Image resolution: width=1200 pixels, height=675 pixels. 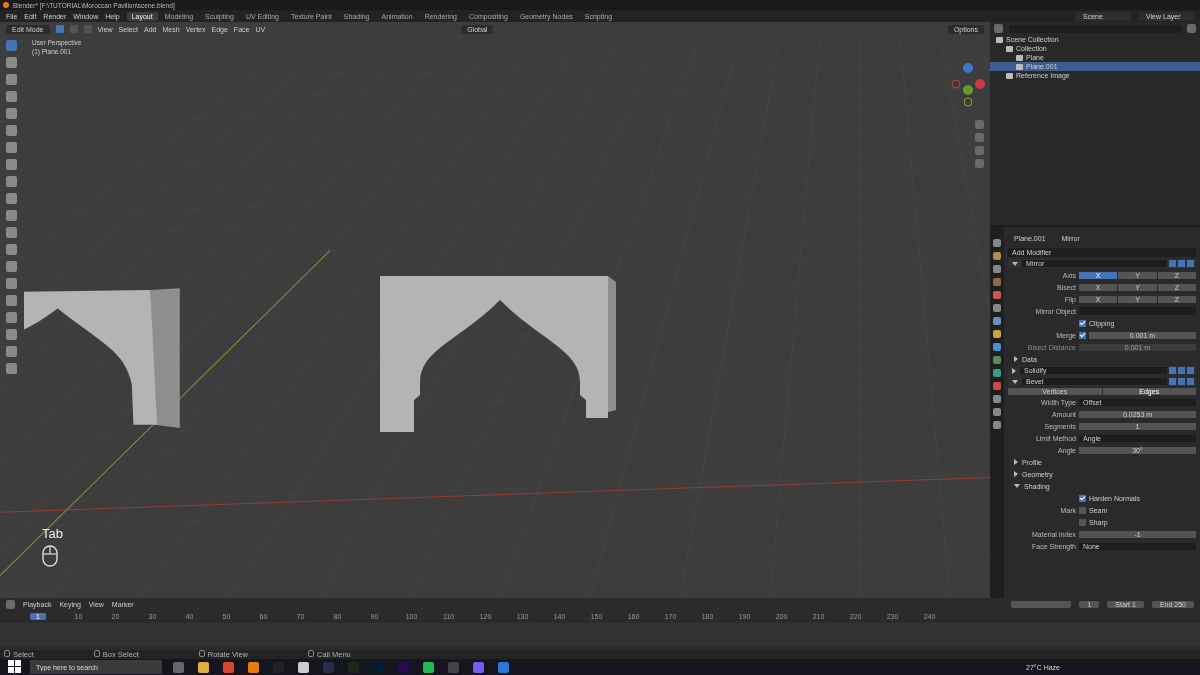 What do you see at coordinates (1172, 263) in the screenshot?
I see `edit-mode-toggle-icon` at bounding box center [1172, 263].